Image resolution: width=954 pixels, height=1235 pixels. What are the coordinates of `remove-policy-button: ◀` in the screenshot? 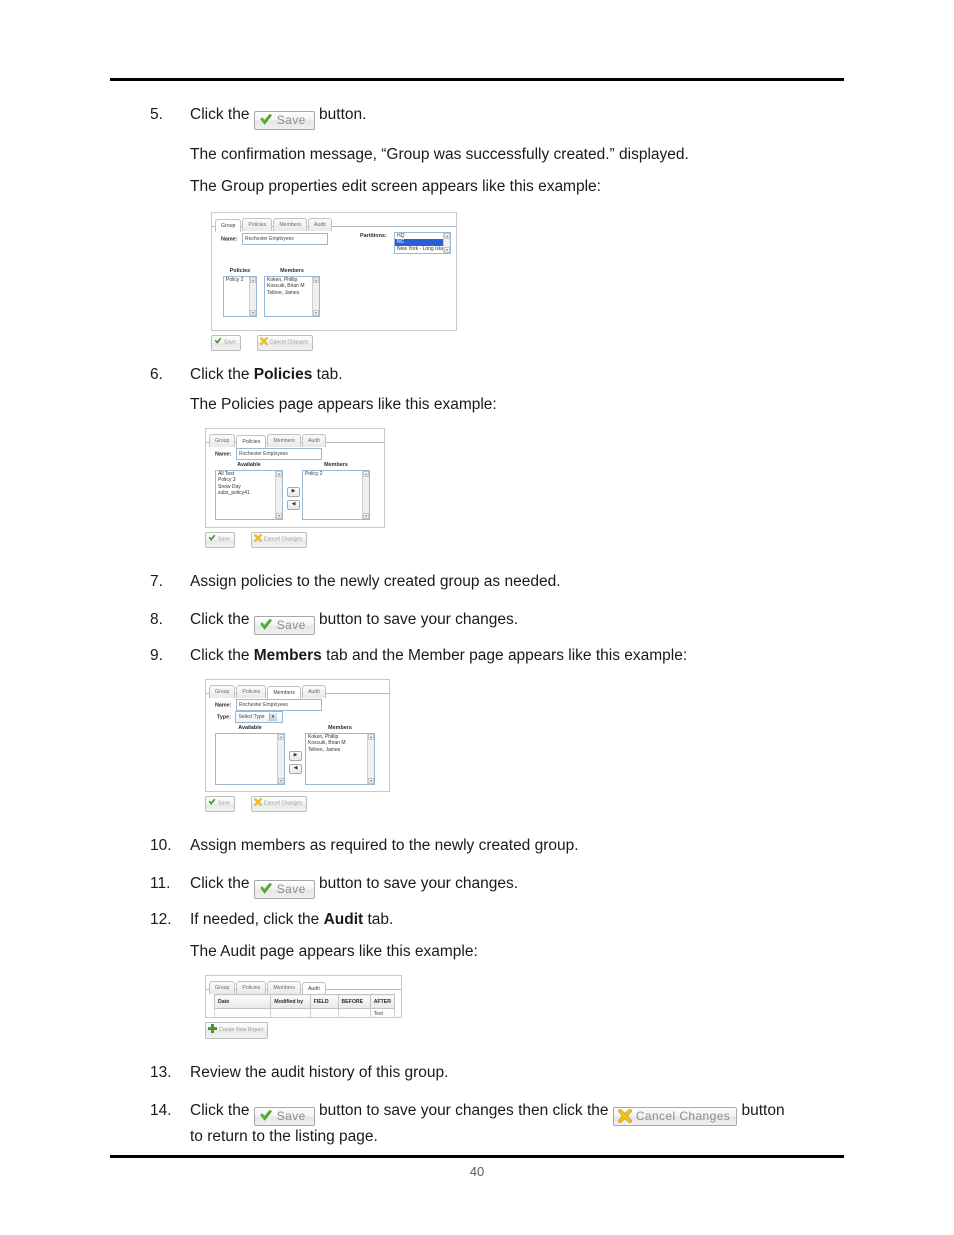 It's located at (293, 505).